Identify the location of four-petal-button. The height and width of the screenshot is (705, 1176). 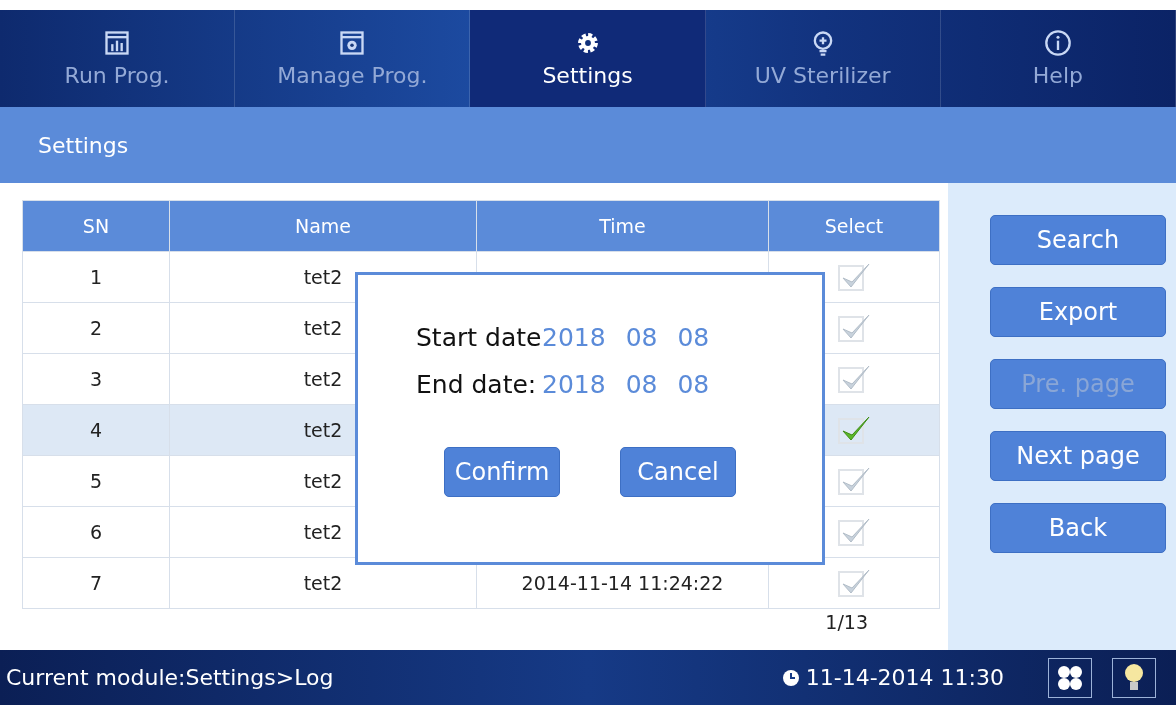
(1070, 677).